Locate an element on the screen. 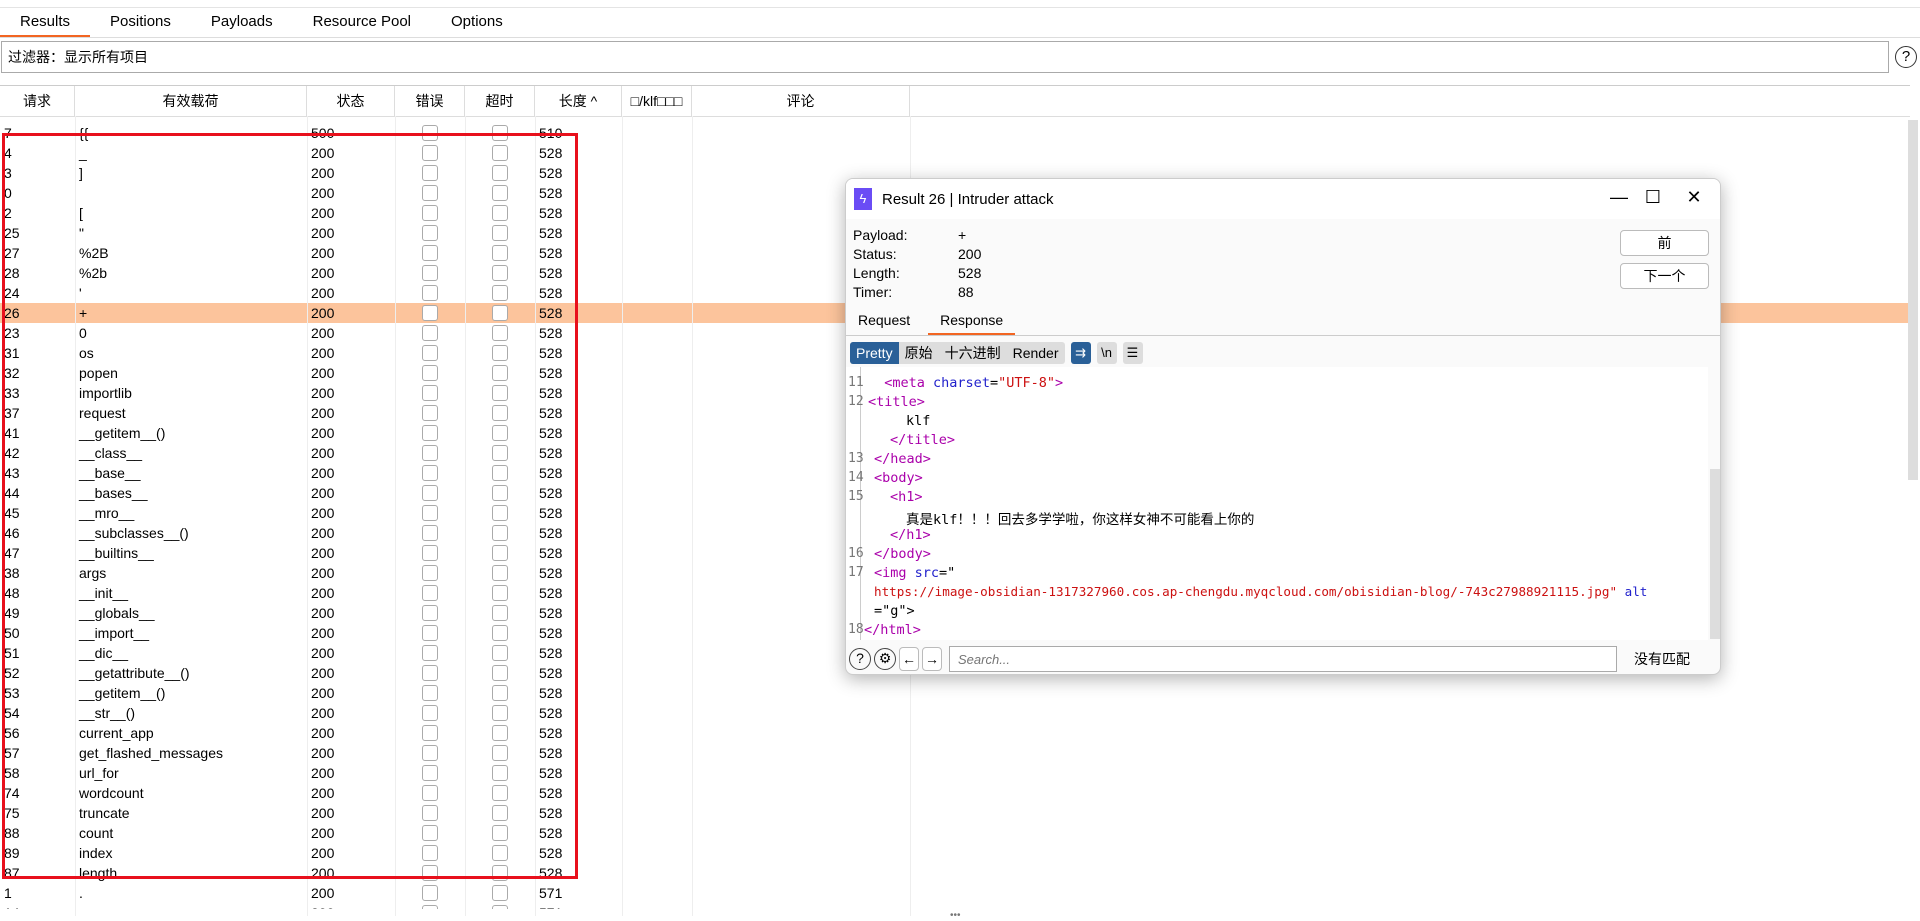  code-line: </title> is located at coordinates (923, 440).